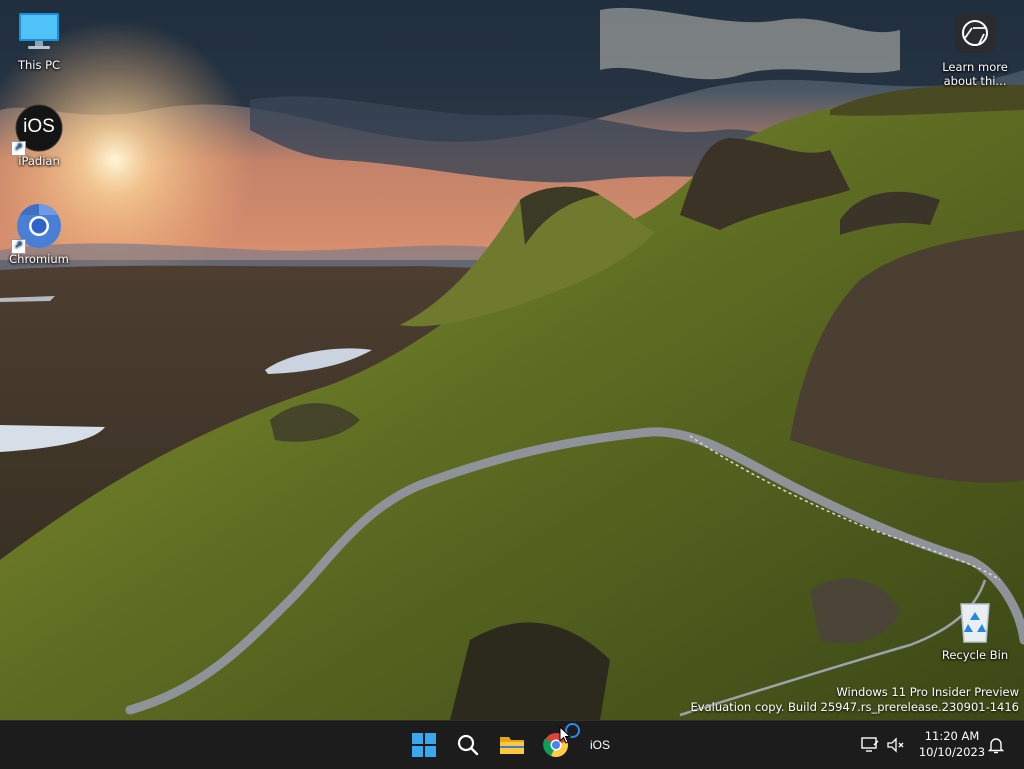  I want to click on desktop-icon-label: This PC, so click(39, 65).